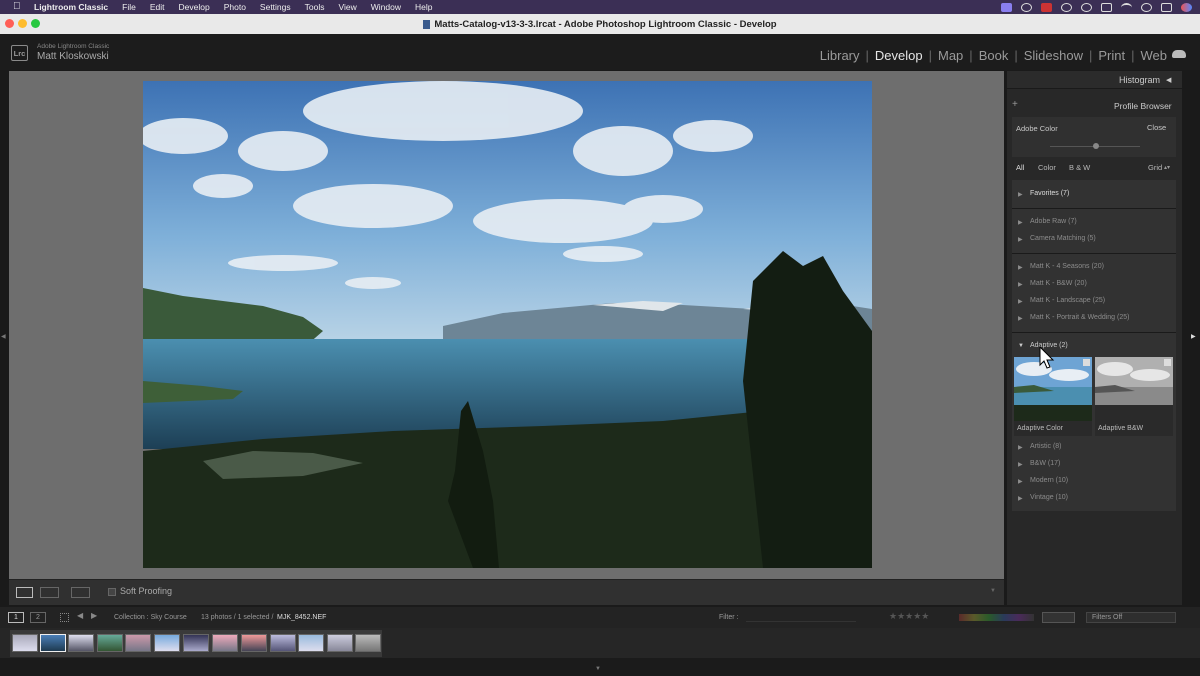  Describe the element at coordinates (71, 7) in the screenshot. I see `app-menu: Lightroom Classic` at that location.